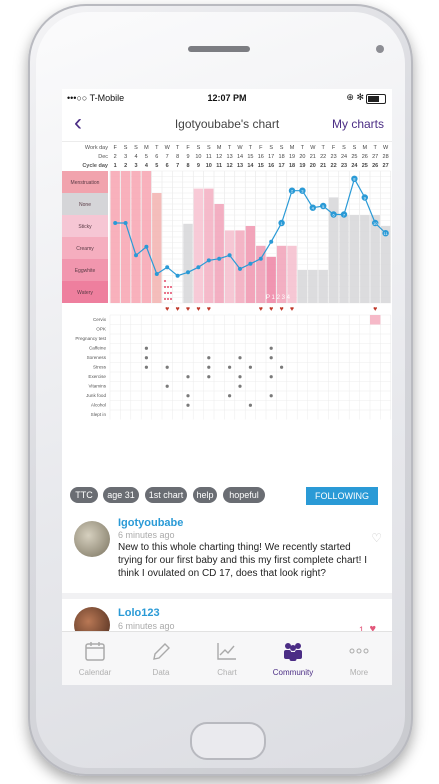 This screenshot has width=439, height=784. I want to click on tab-label: Calendar, so click(95, 672).